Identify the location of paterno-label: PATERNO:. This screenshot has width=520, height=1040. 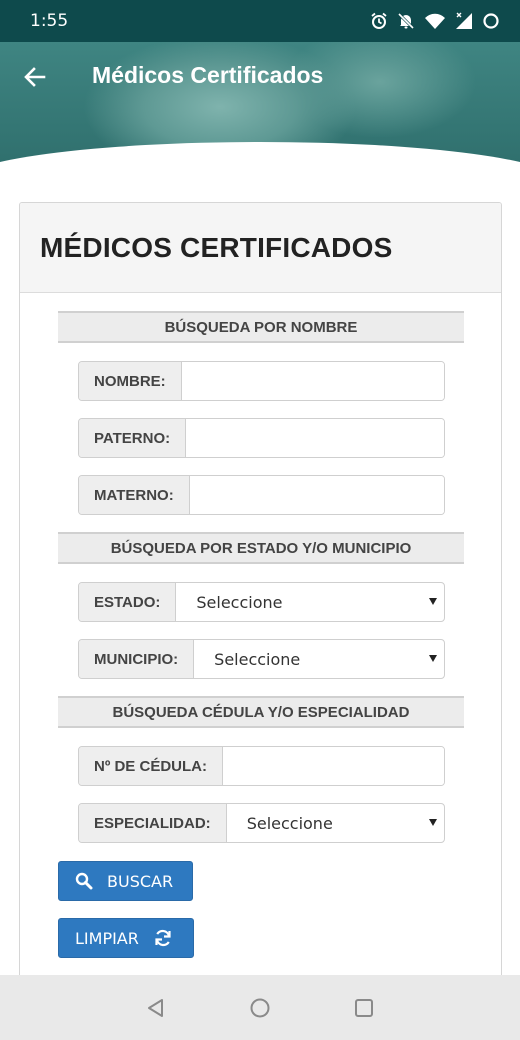
(133, 438).